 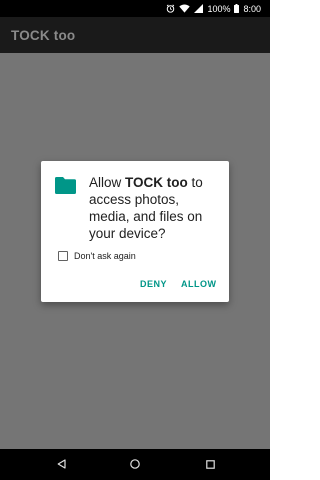 What do you see at coordinates (135, 35) in the screenshot?
I see `app-bar: TOCK too` at bounding box center [135, 35].